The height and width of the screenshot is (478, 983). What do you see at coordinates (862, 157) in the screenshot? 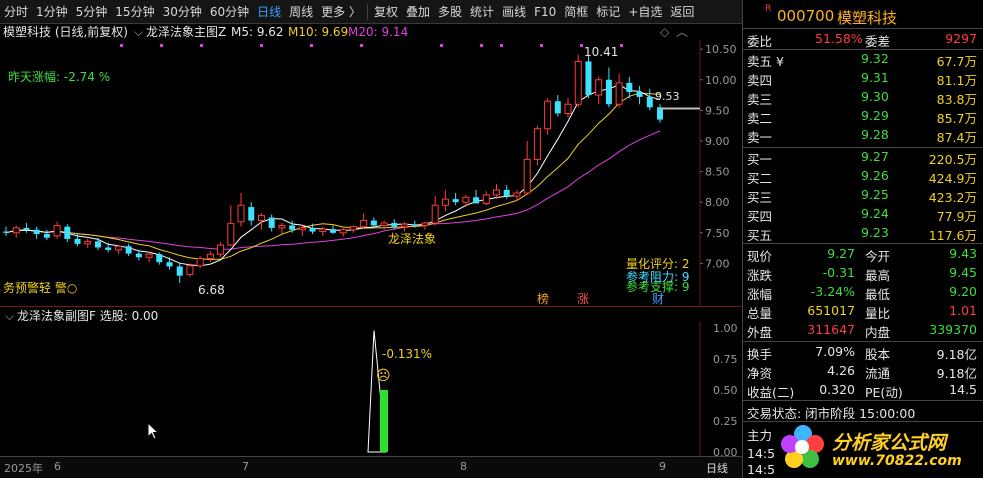
I see `bids-row: 买一 9.27 220.5万` at bounding box center [862, 157].